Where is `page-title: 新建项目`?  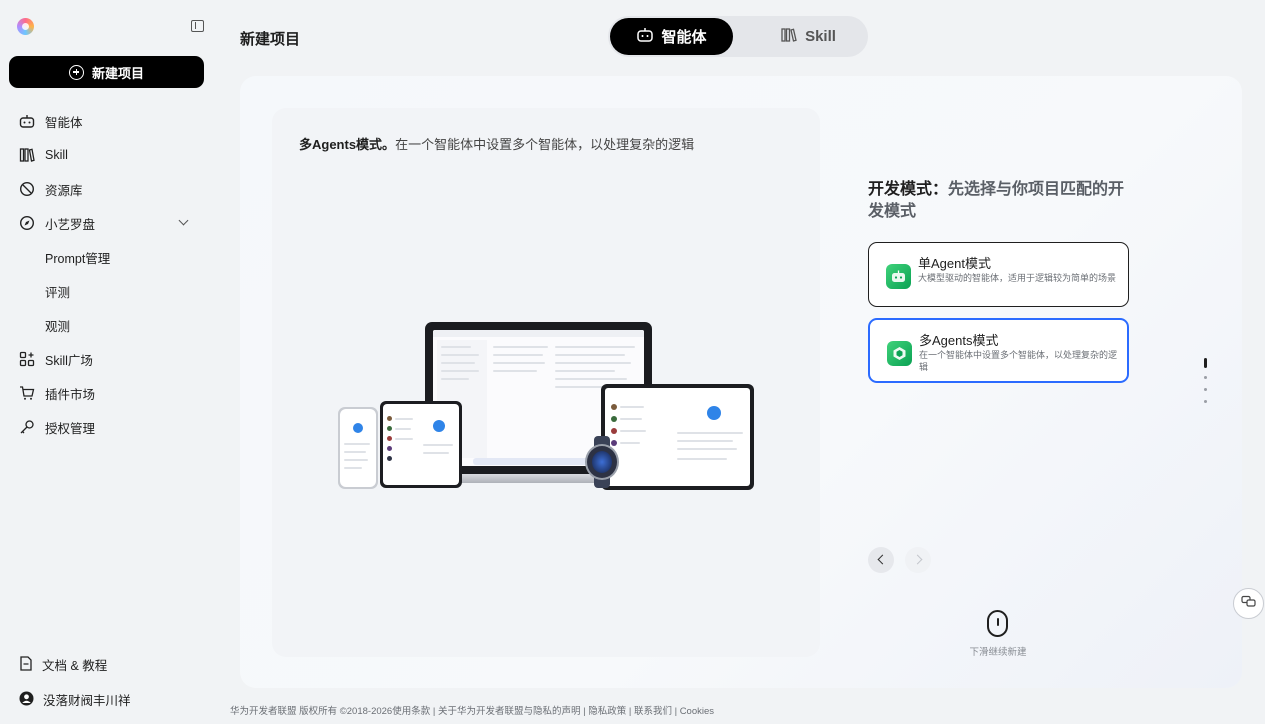 page-title: 新建项目 is located at coordinates (270, 39).